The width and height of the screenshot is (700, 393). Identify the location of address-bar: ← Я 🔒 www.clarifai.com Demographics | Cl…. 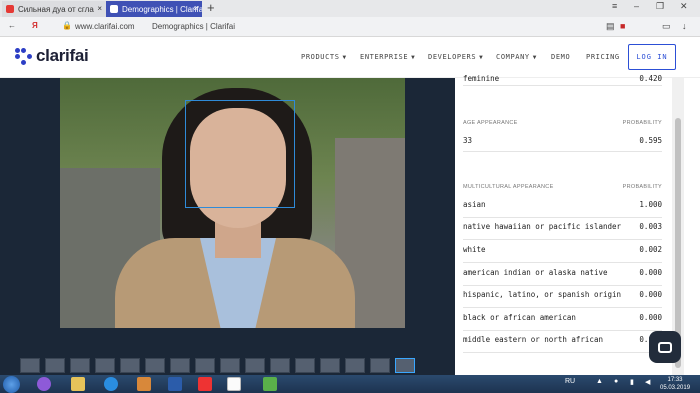
(350, 27).